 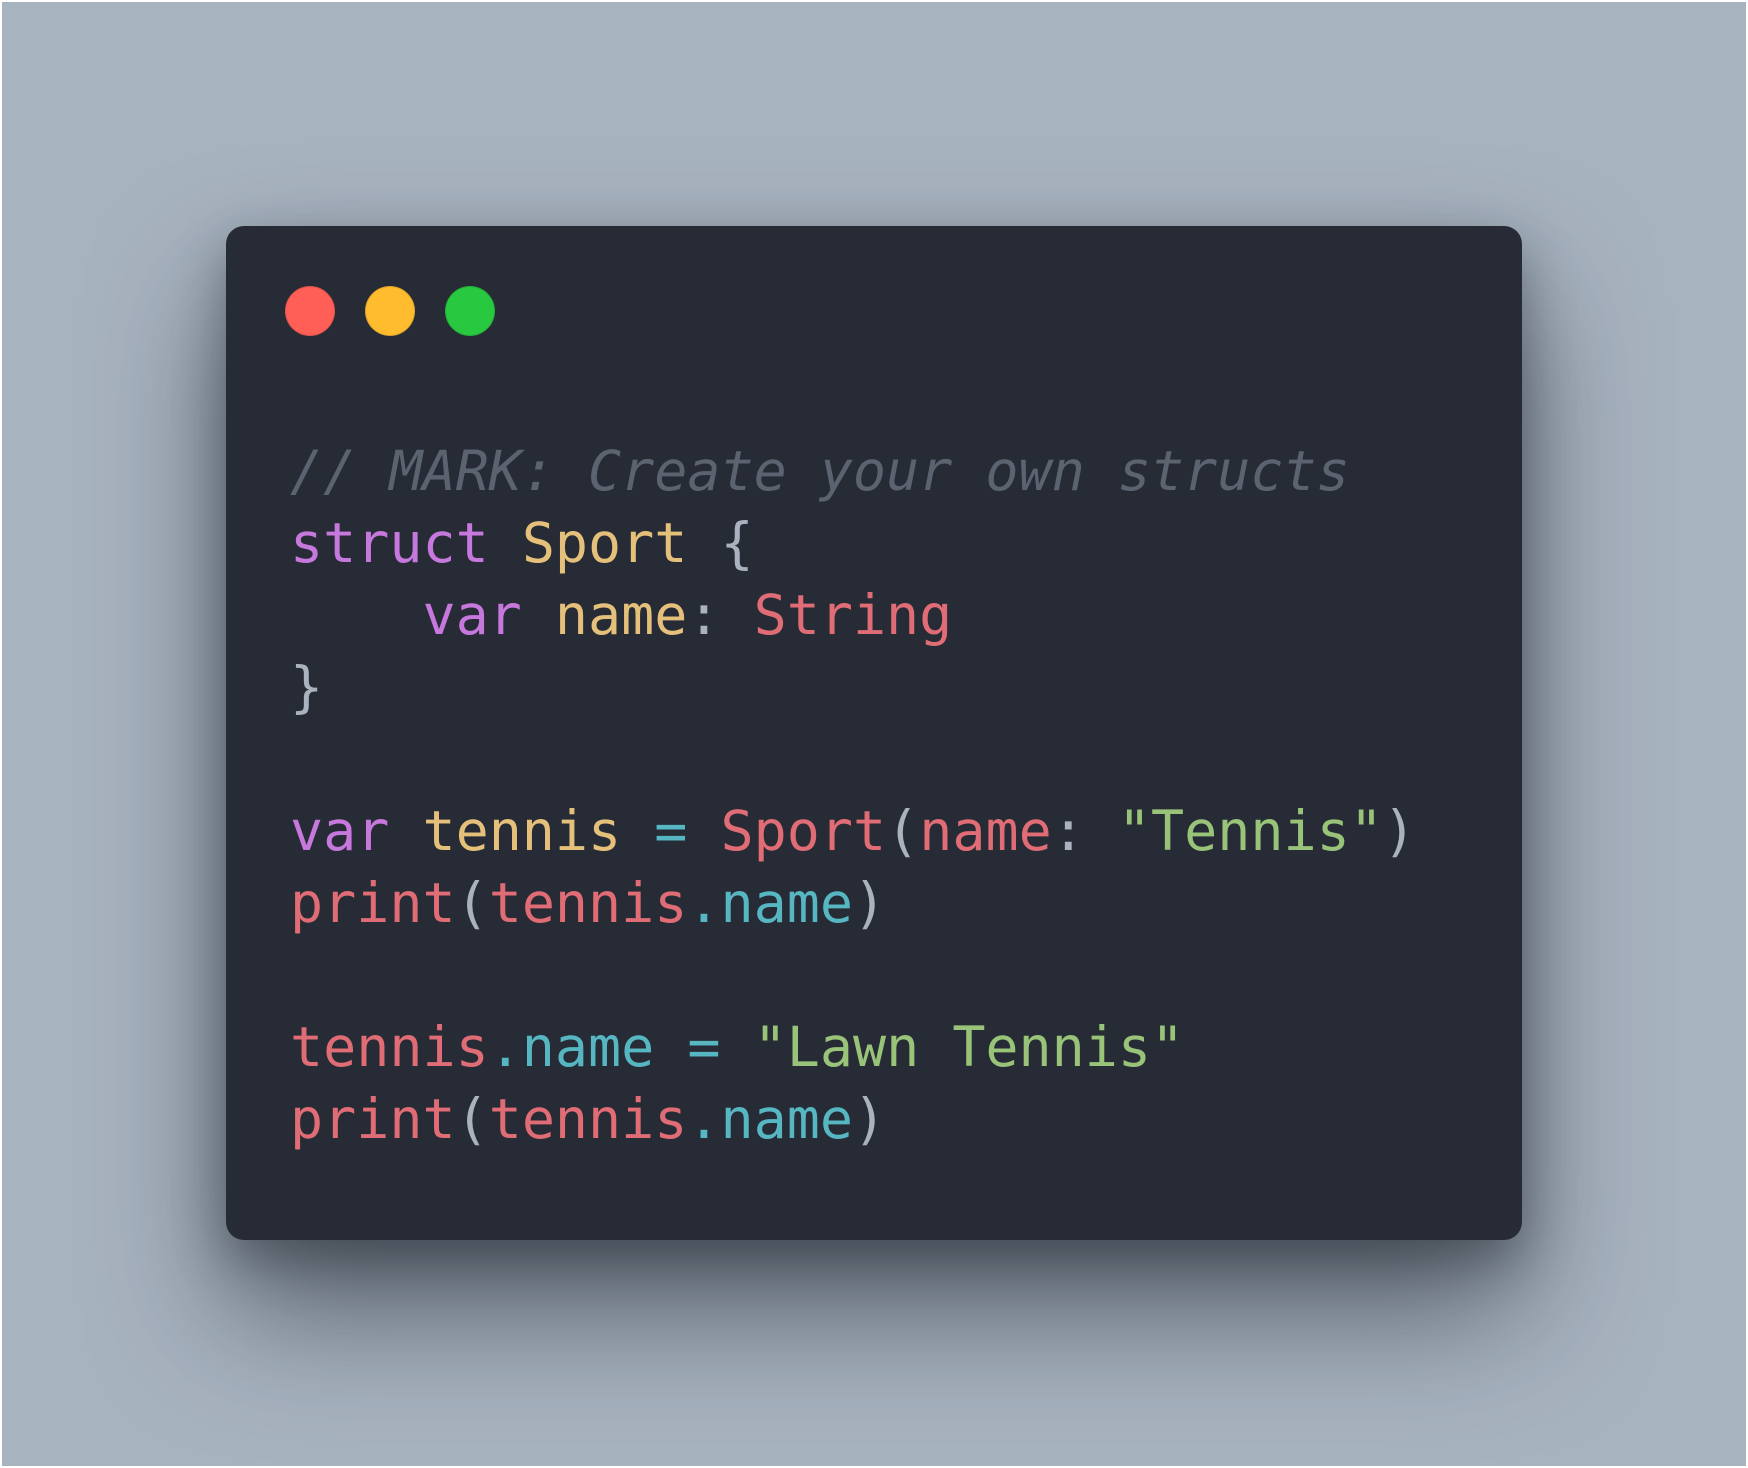 I want to click on code-token-type-name: name, so click(x=621, y=615).